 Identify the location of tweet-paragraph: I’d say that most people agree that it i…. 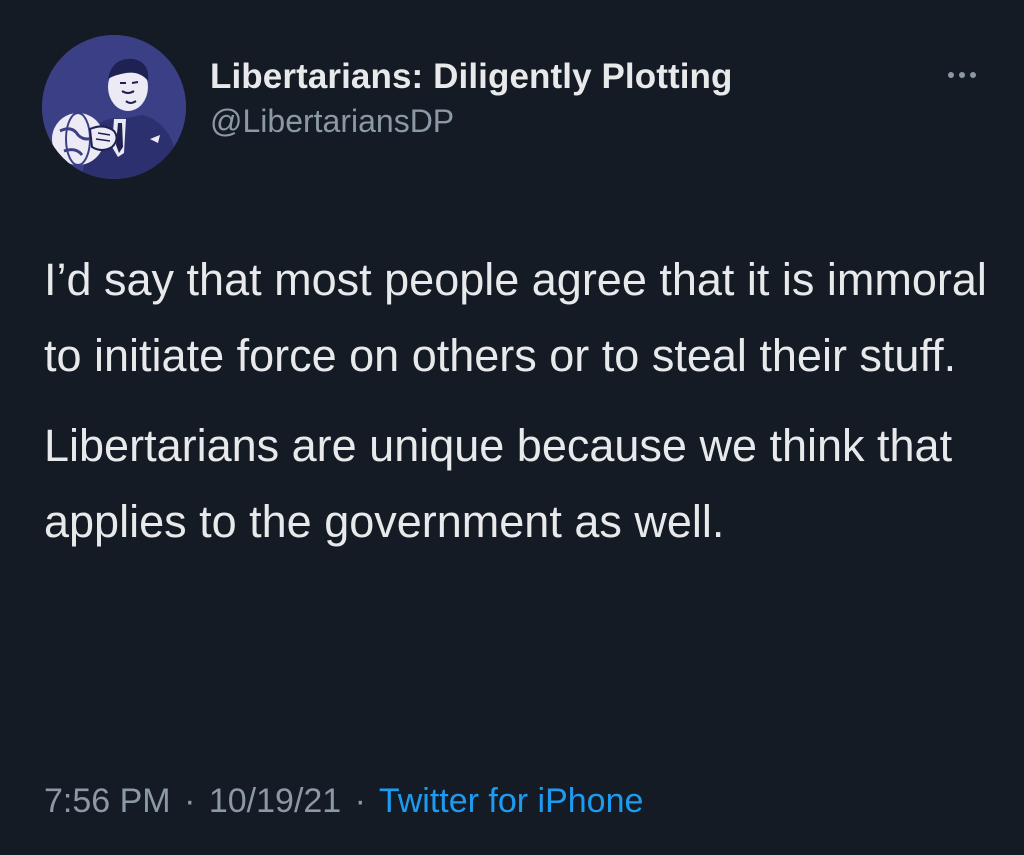
(515, 317).